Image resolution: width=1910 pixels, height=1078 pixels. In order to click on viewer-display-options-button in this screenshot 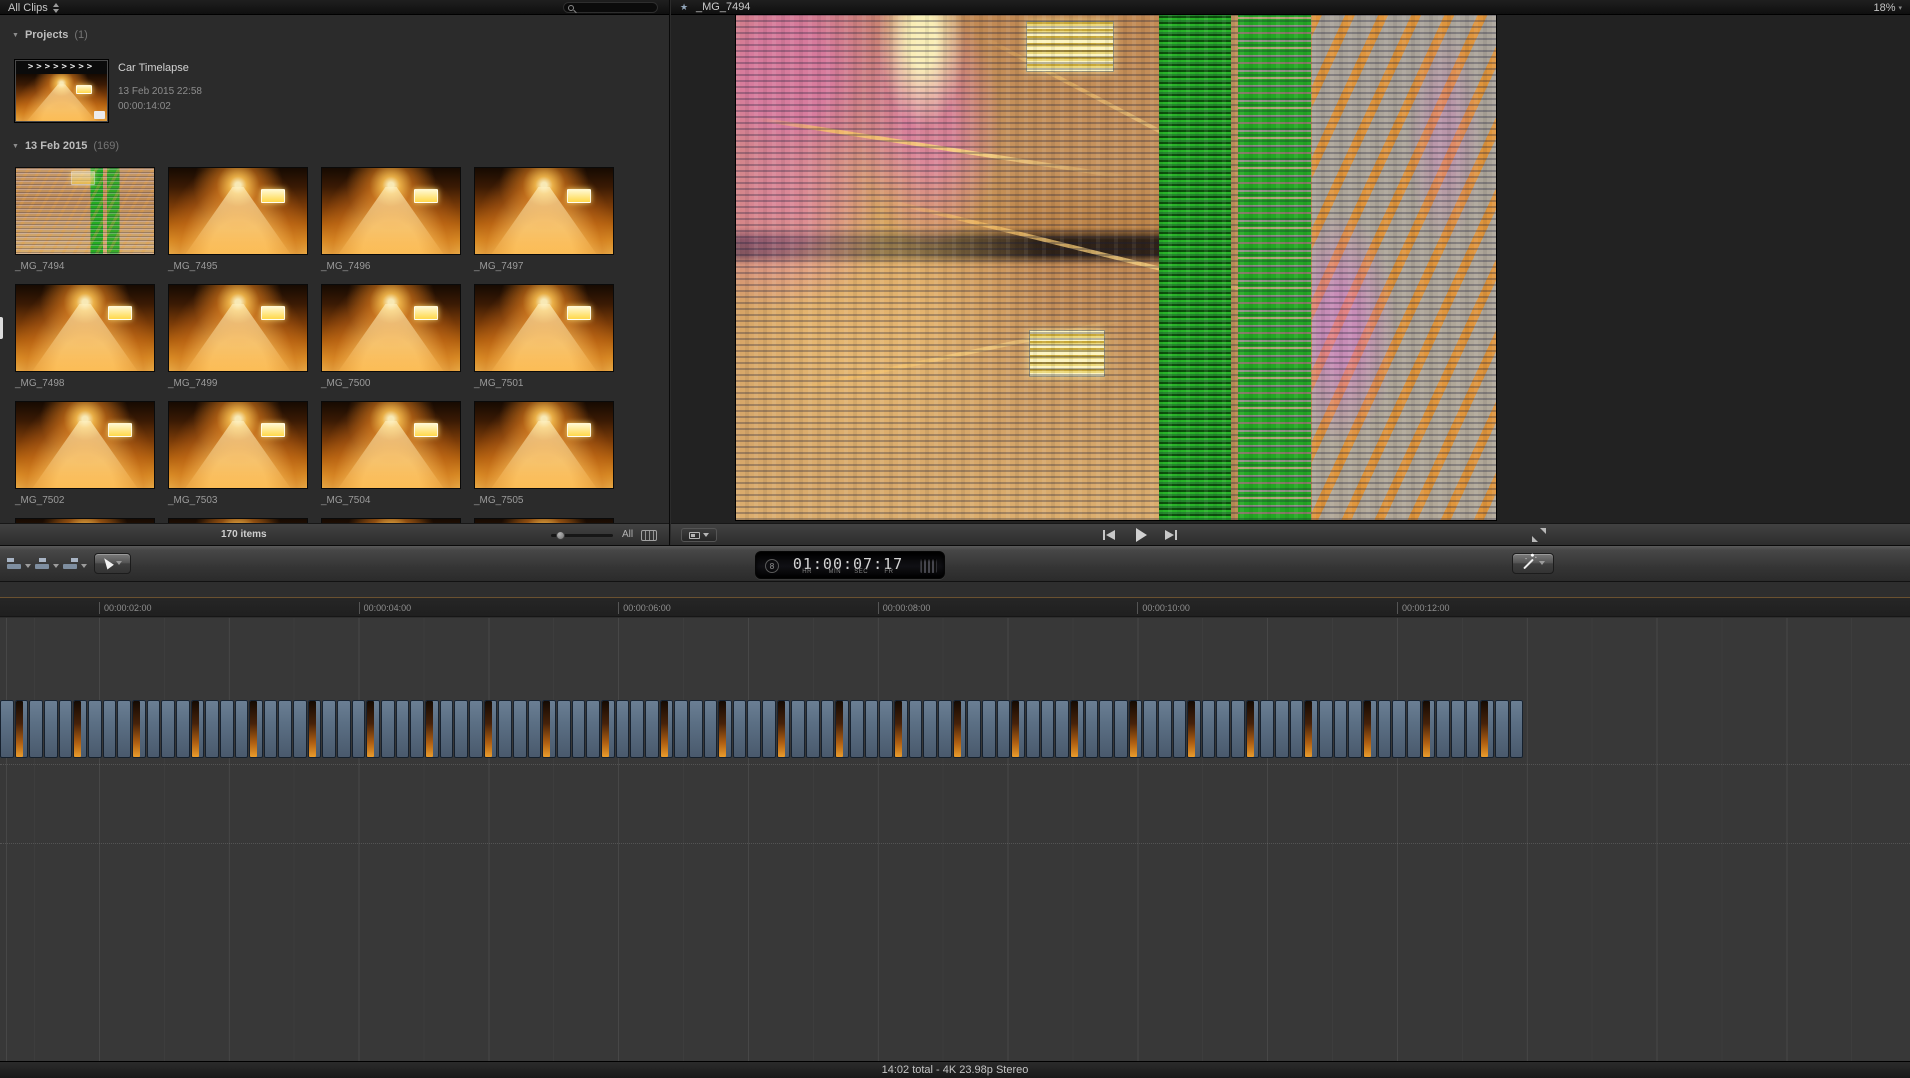, I will do `click(699, 535)`.